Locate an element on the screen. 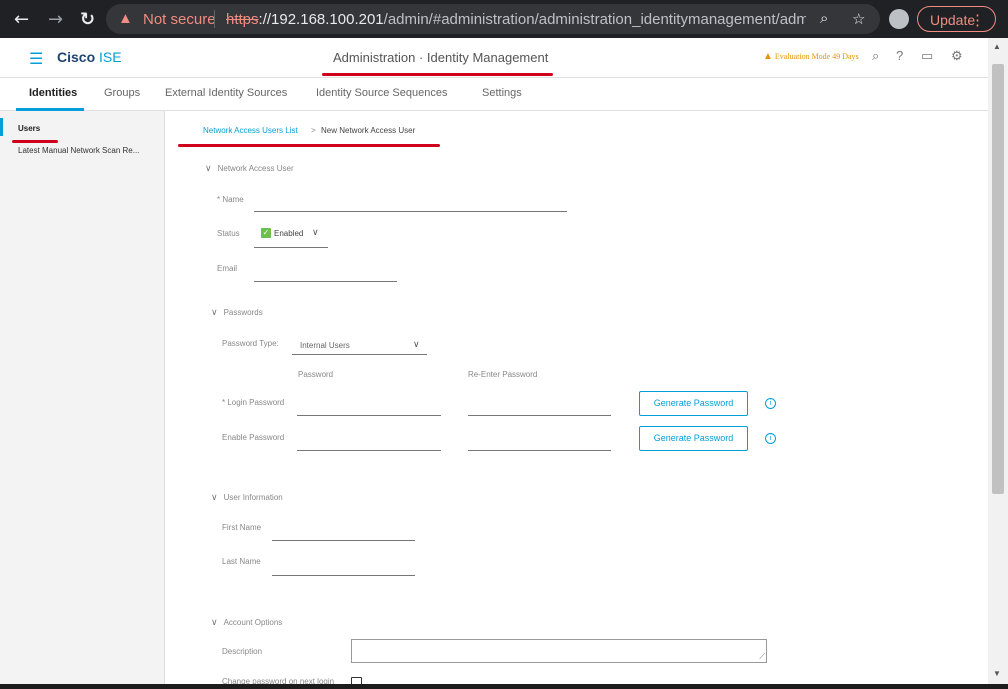 Image resolution: width=1008 pixels, height=689 pixels. description-label: Description is located at coordinates (242, 651).